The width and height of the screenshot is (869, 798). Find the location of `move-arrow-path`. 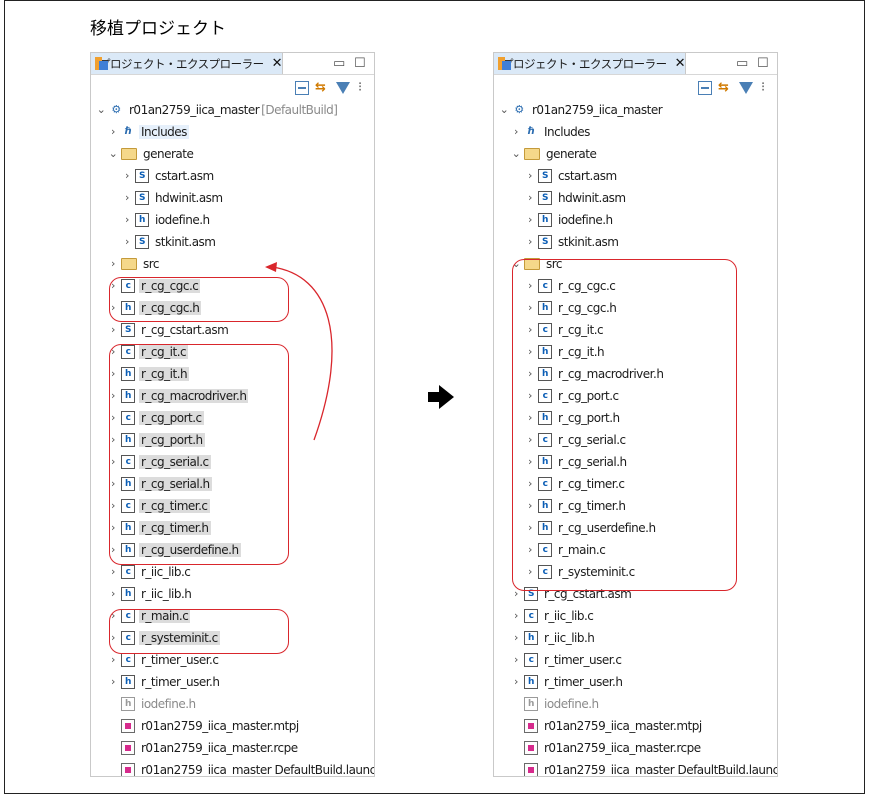

move-arrow-path is located at coordinates (302, 353).